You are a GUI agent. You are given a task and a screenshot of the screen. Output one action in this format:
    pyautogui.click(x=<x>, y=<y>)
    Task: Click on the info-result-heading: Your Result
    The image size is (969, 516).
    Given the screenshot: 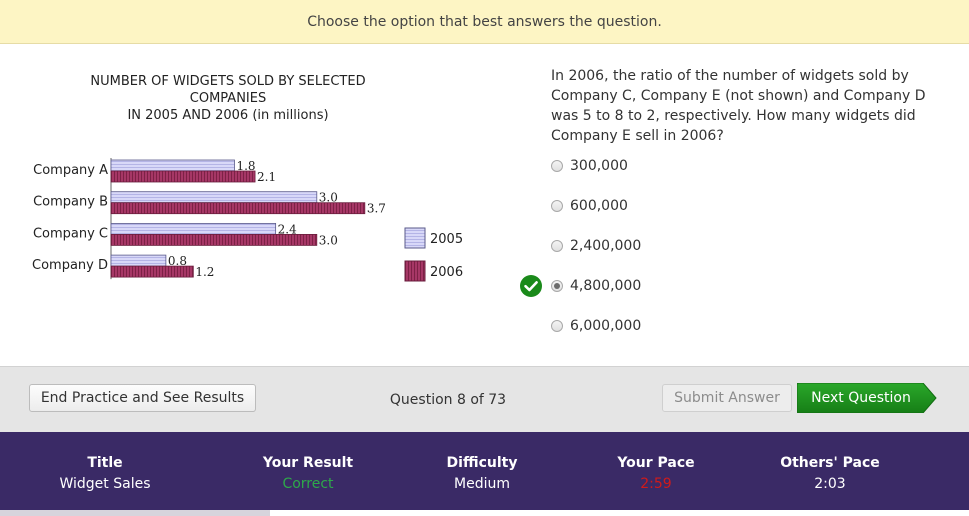 What is the action you would take?
    pyautogui.click(x=308, y=463)
    